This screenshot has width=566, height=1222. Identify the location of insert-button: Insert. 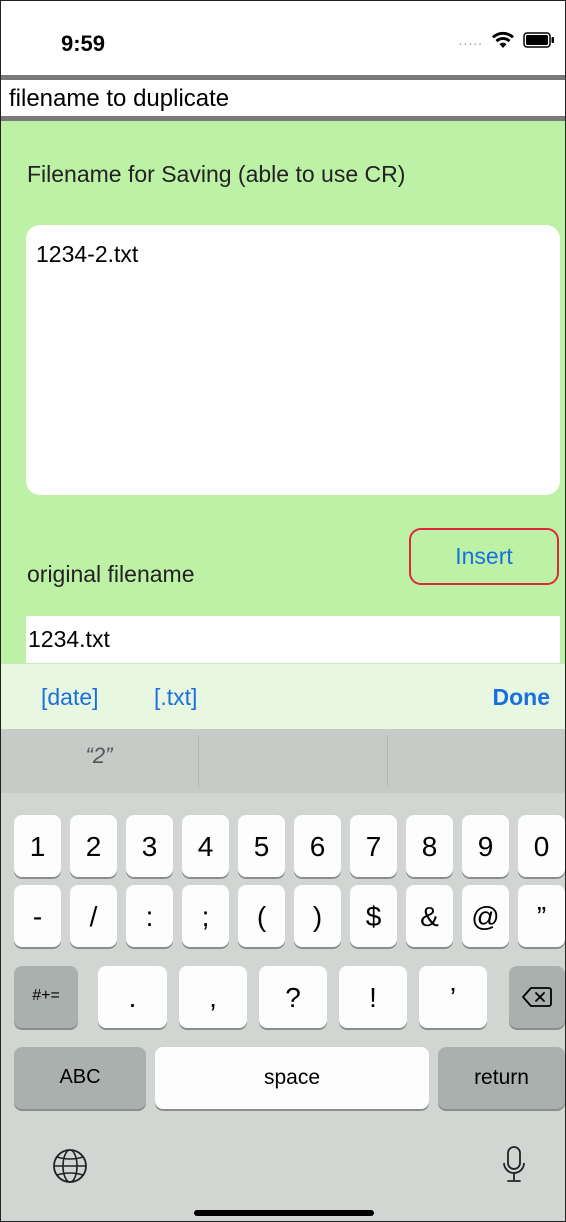
(484, 556).